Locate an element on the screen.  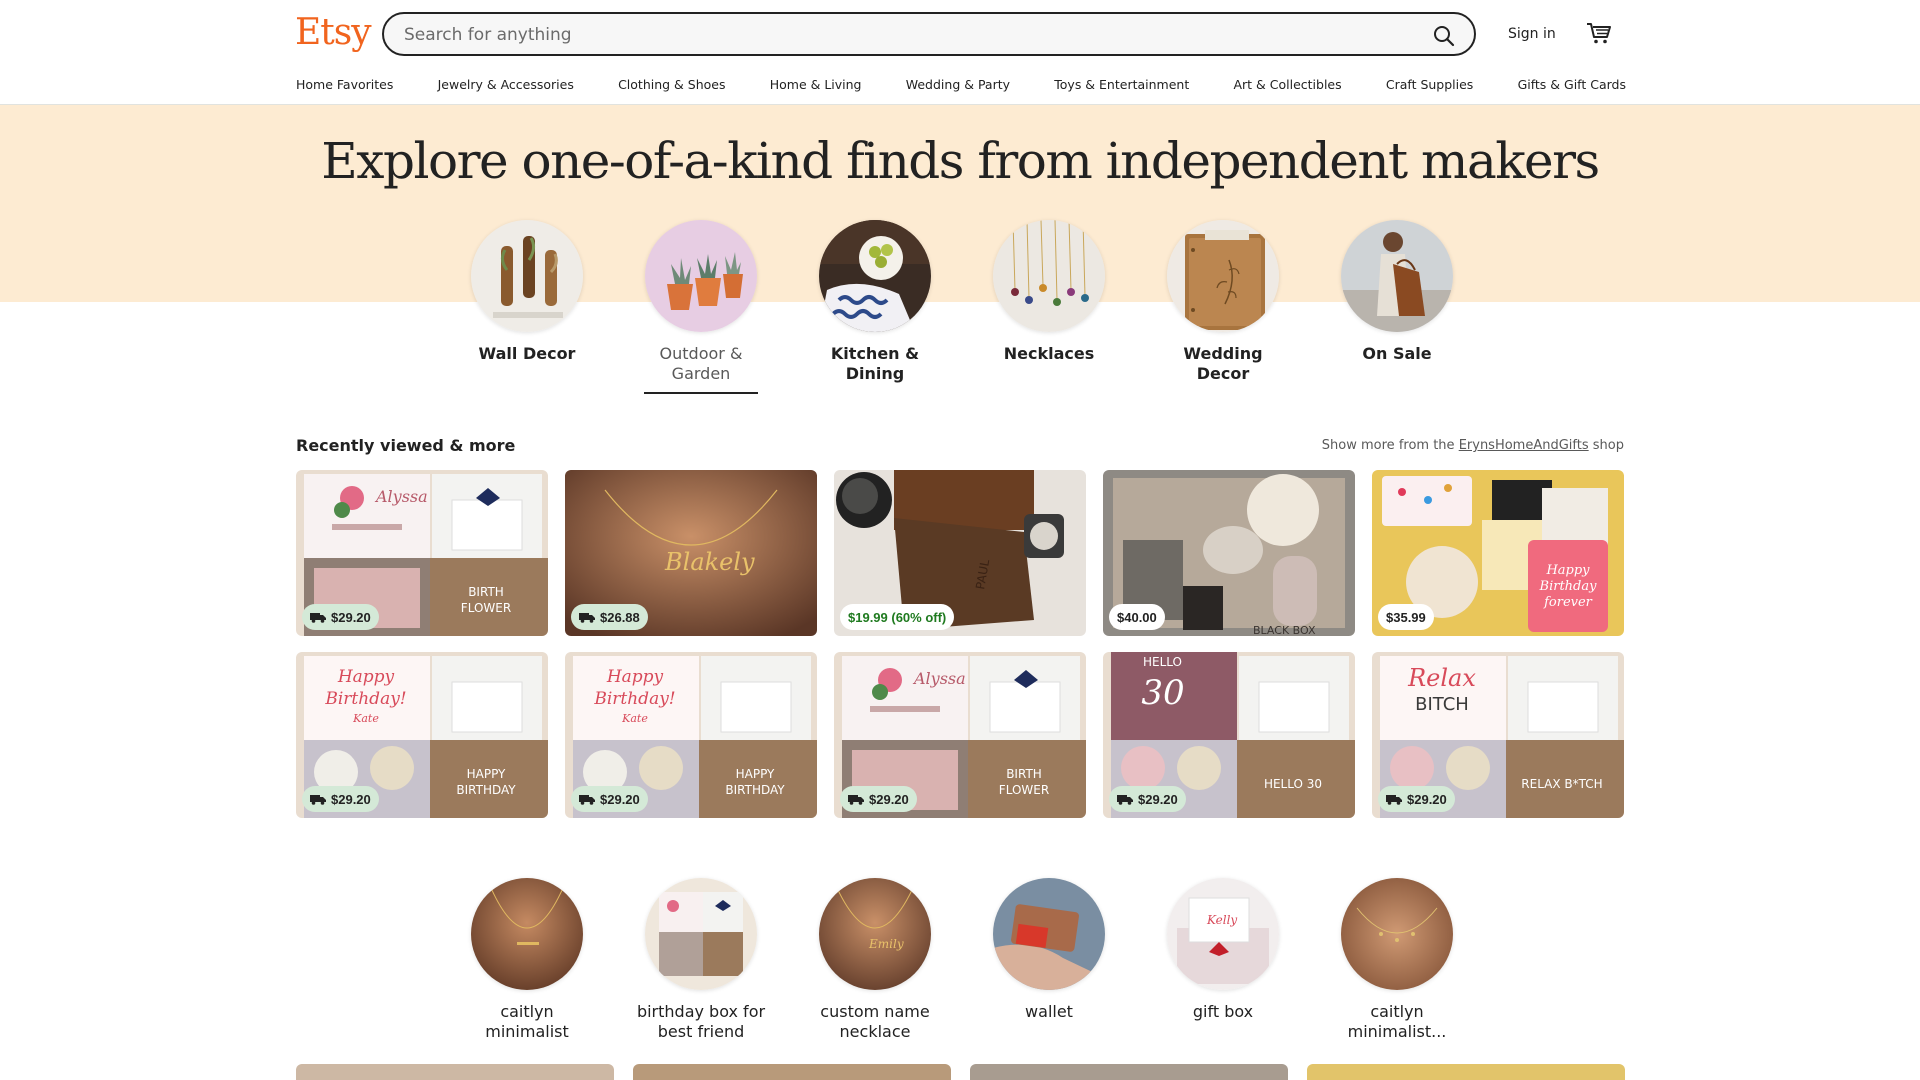
svg-text: RELAX B*TCH is located at coordinates (1561, 784).